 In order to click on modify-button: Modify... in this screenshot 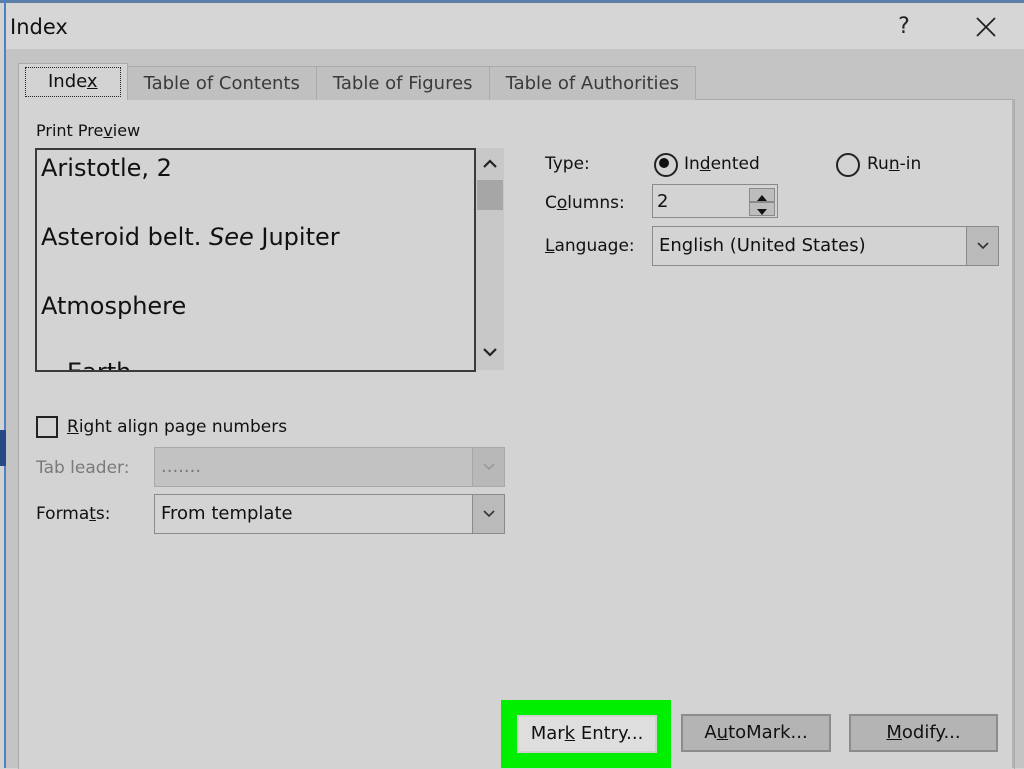, I will do `click(923, 733)`.